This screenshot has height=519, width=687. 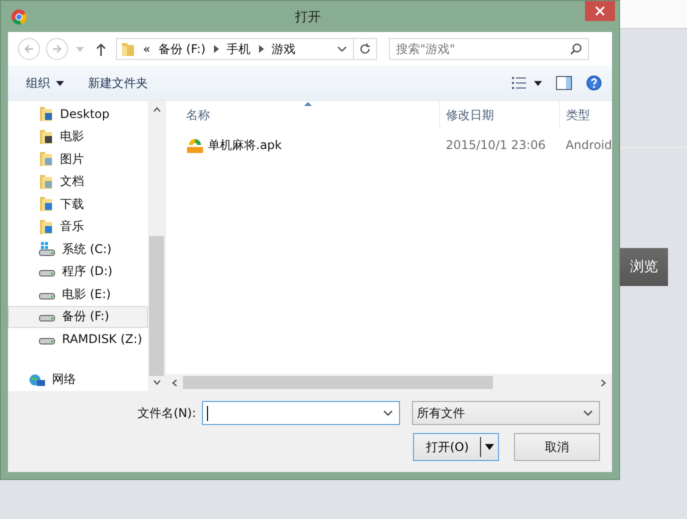 What do you see at coordinates (156, 109) in the screenshot?
I see `scroll-up-icon` at bounding box center [156, 109].